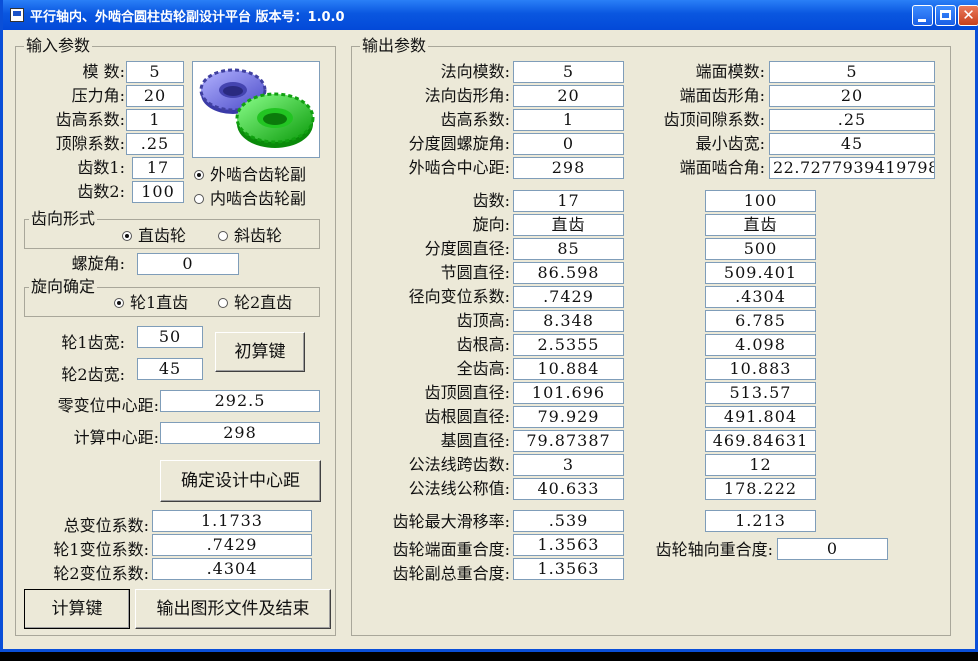  I want to click on maximize-button, so click(945, 15).